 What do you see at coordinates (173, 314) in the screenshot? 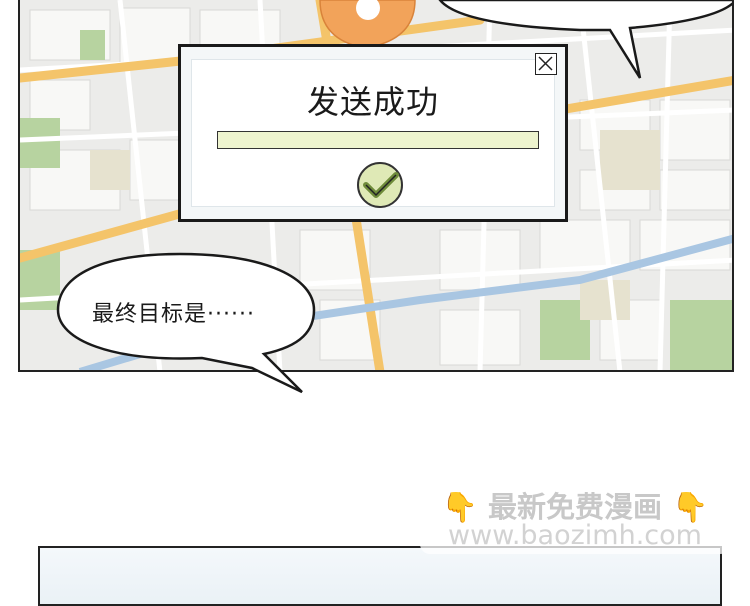
I see `speech-bubble-text: 最终目标是······` at bounding box center [173, 314].